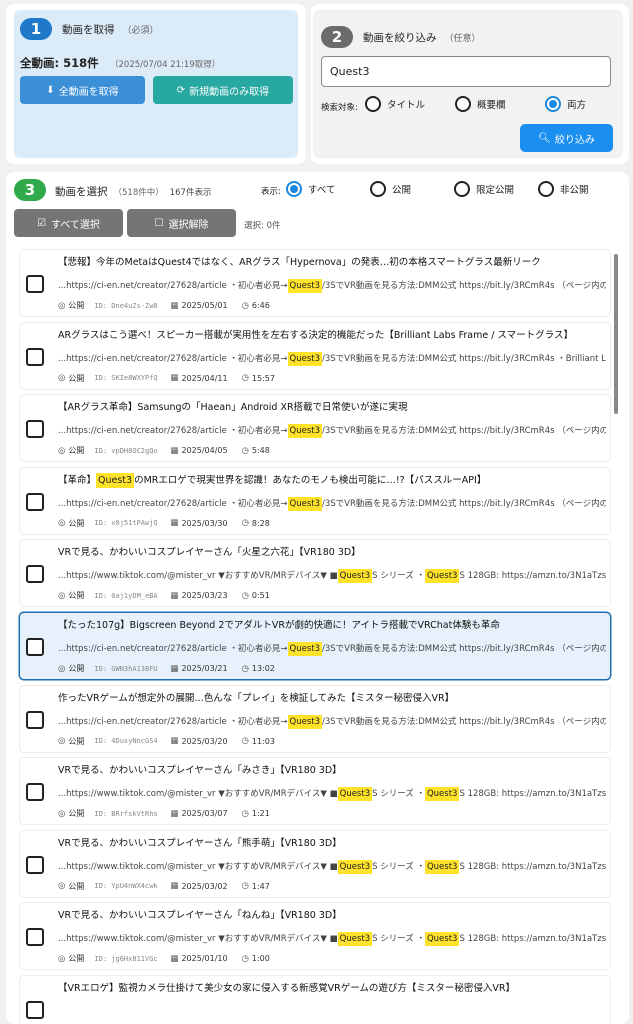  Describe the element at coordinates (616, 334) in the screenshot. I see `list-scrollbar-thumb` at that location.